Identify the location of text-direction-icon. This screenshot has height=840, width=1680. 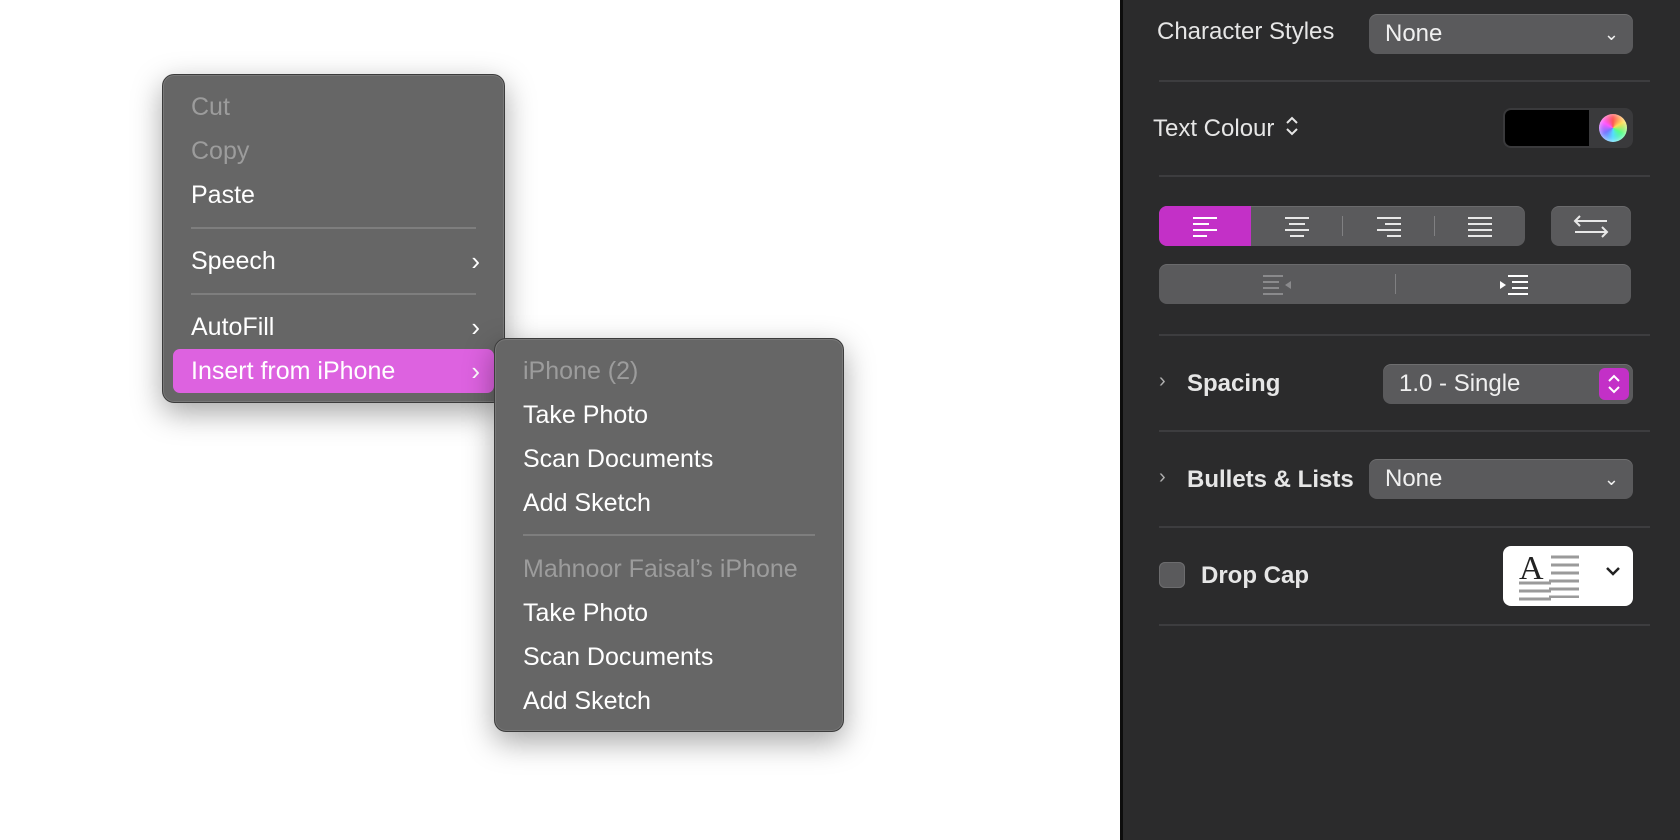
(1591, 226).